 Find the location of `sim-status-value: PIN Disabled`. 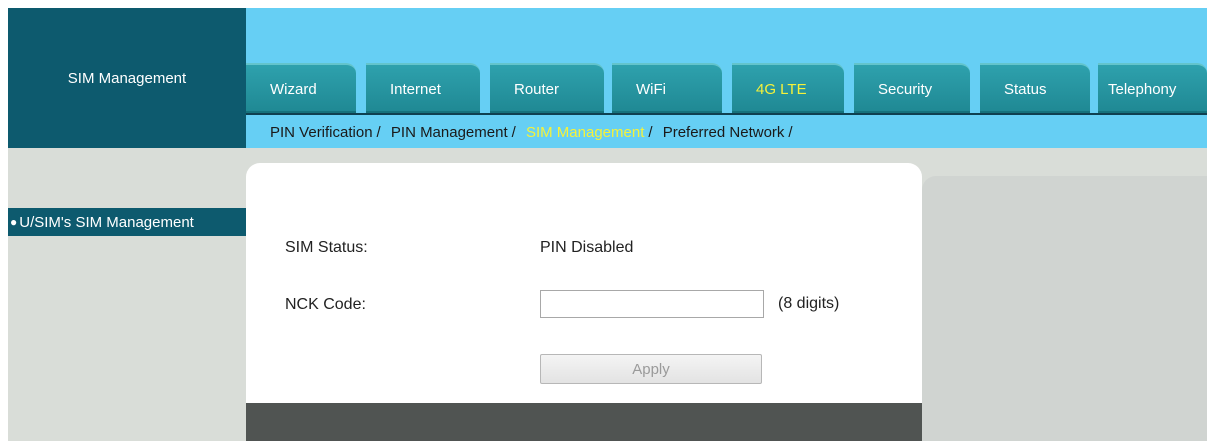

sim-status-value: PIN Disabled is located at coordinates (587, 247).